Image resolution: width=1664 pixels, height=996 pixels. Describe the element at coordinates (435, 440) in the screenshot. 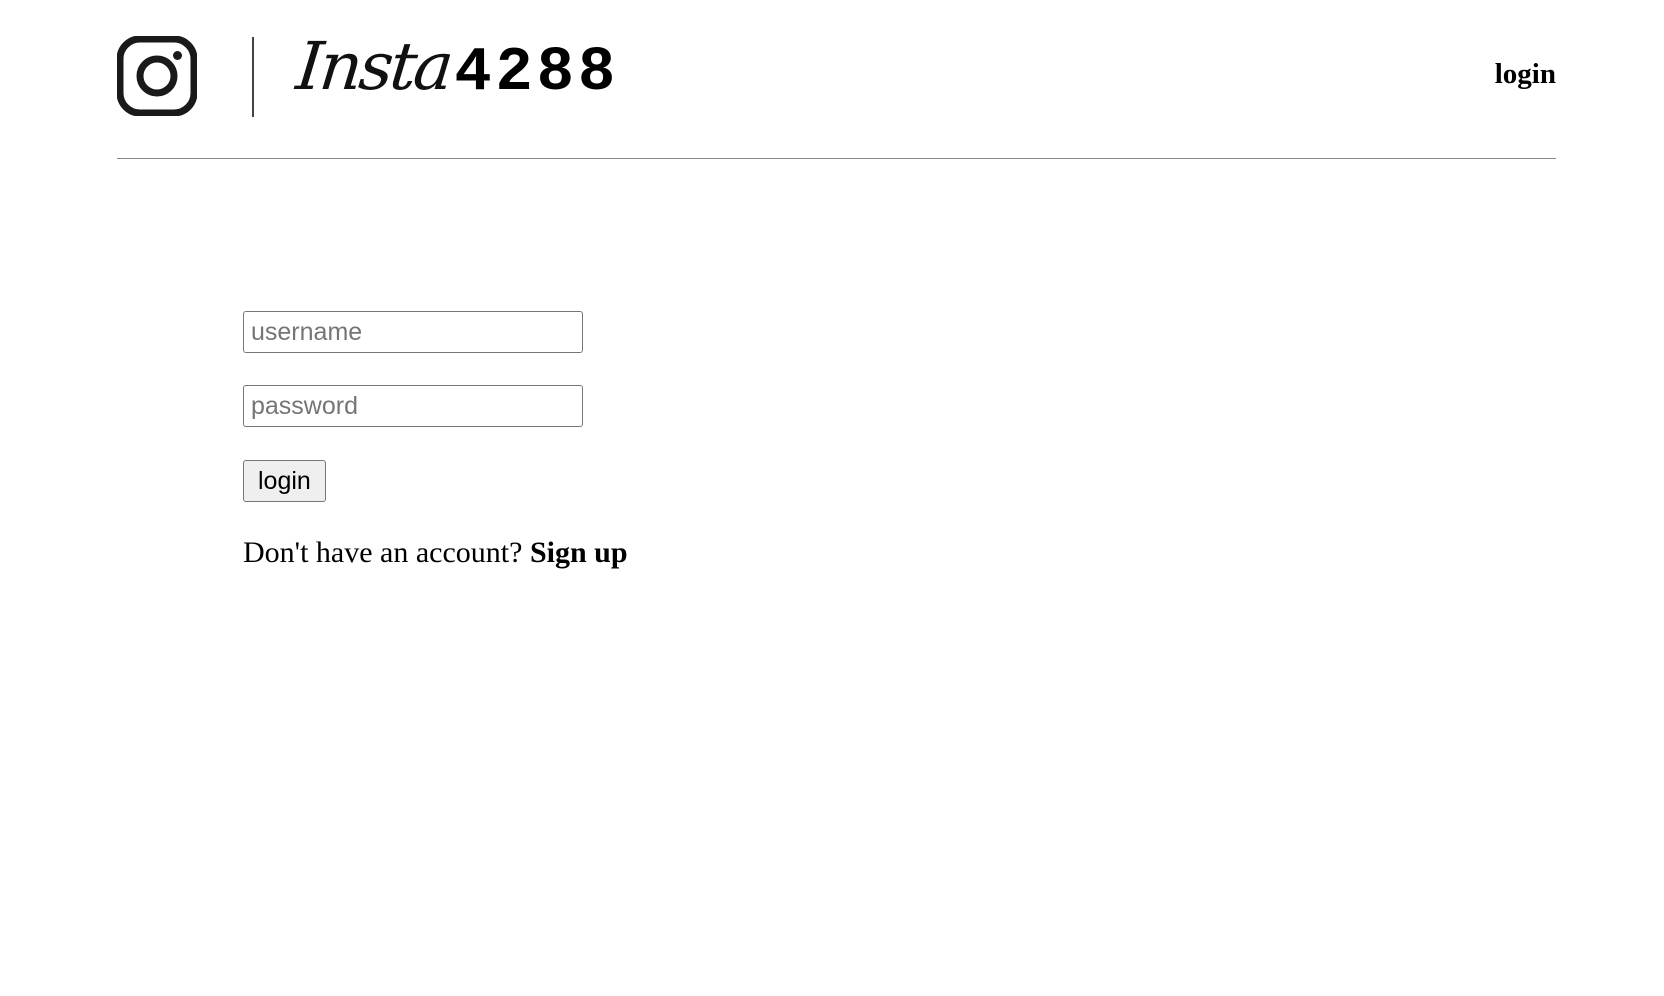

I see `login-form: login Don't have an account? Sign up` at that location.